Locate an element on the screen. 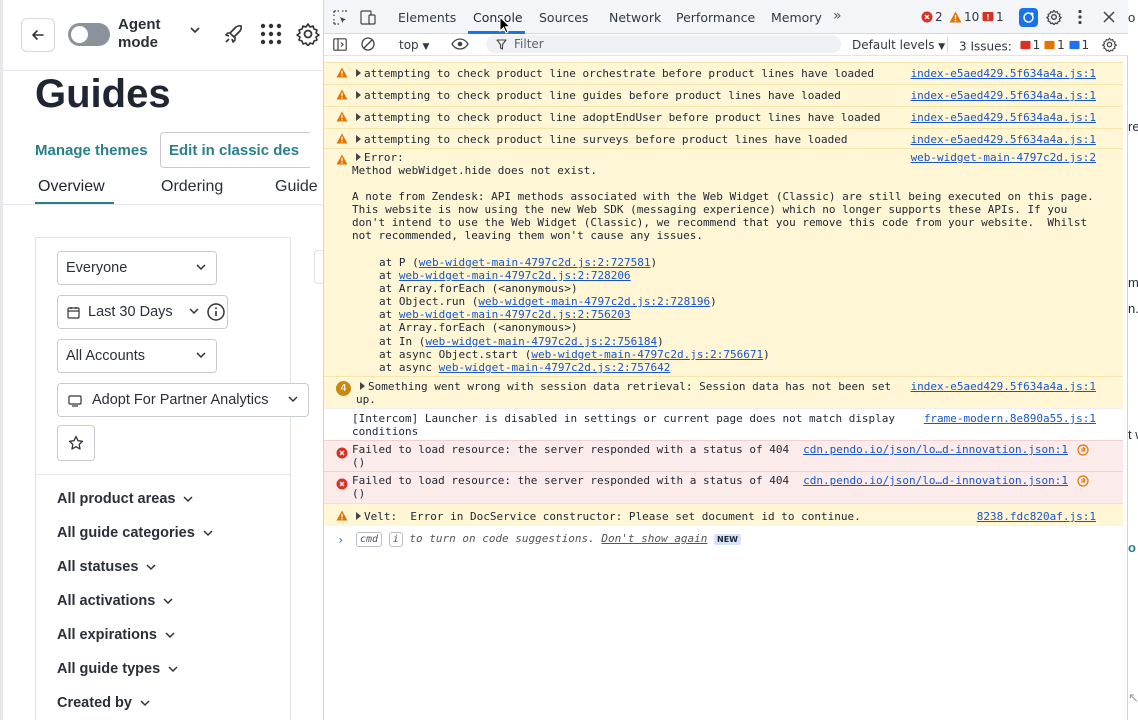  stack-frame-link: web-widget-main-4797c2d.js:2:757642 is located at coordinates (555, 367).